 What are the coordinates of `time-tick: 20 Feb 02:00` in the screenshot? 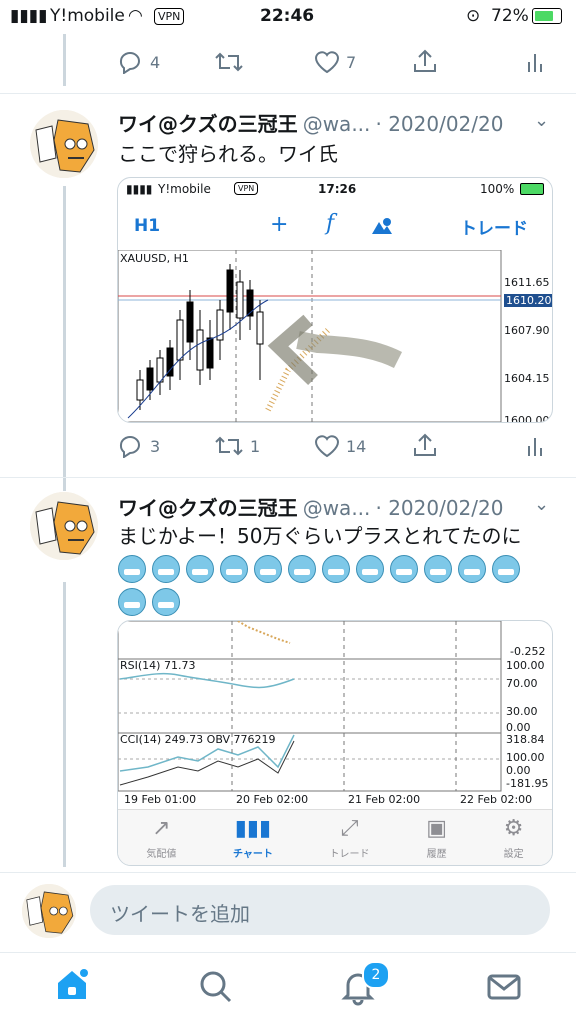 It's located at (272, 799).